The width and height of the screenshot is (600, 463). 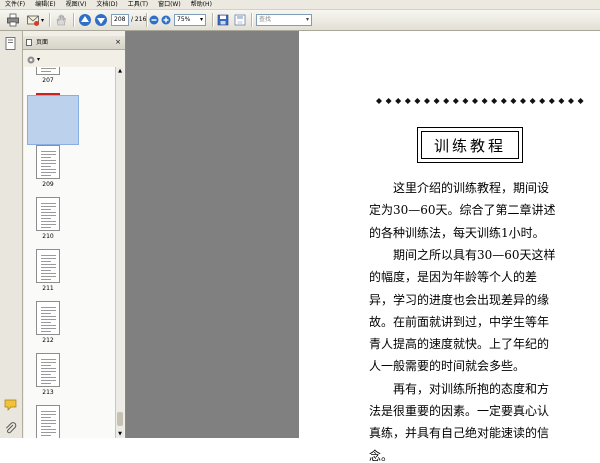 I want to click on menu-file: 文件(F), so click(x=15, y=4).